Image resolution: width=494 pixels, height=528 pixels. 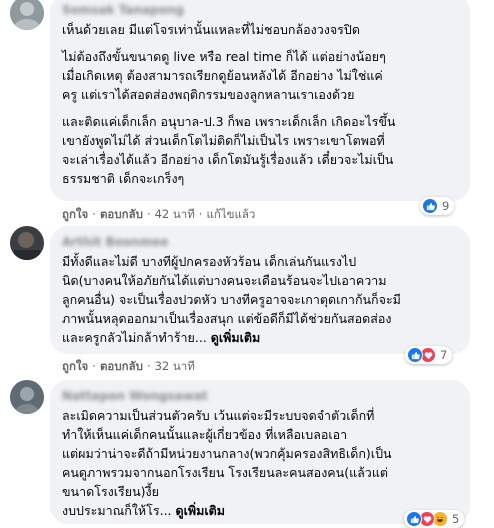 What do you see at coordinates (444, 355) in the screenshot?
I see `reaction-count: 7` at bounding box center [444, 355].